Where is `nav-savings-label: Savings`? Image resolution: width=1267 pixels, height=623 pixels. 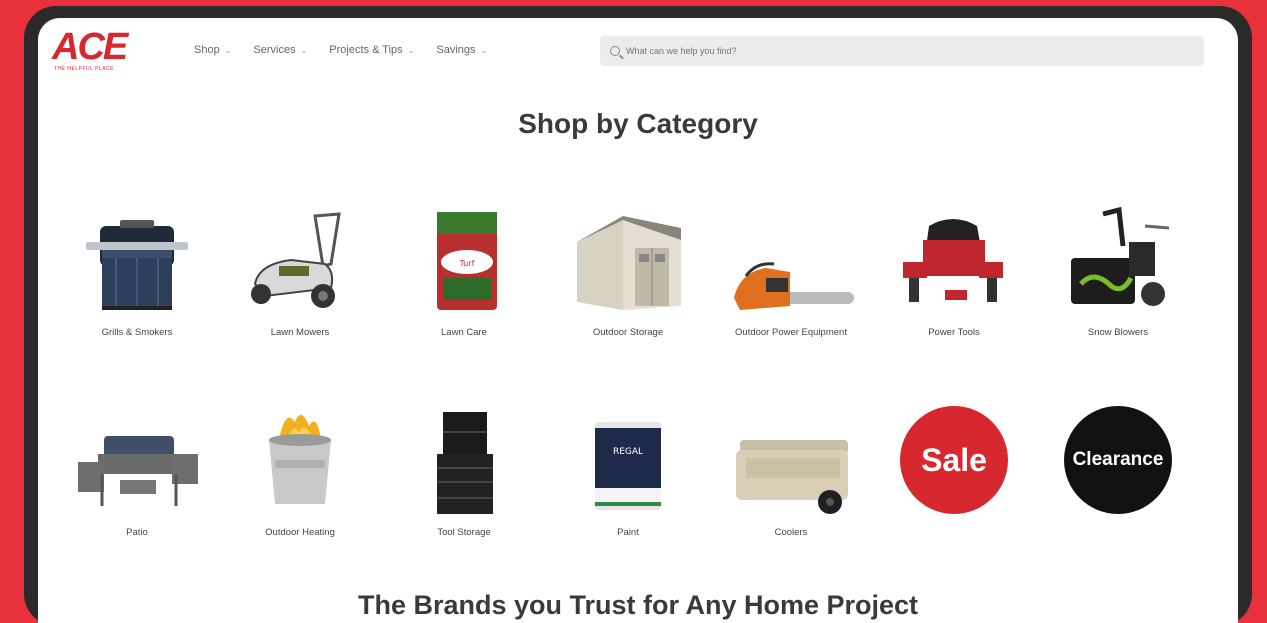 nav-savings-label: Savings is located at coordinates (456, 50).